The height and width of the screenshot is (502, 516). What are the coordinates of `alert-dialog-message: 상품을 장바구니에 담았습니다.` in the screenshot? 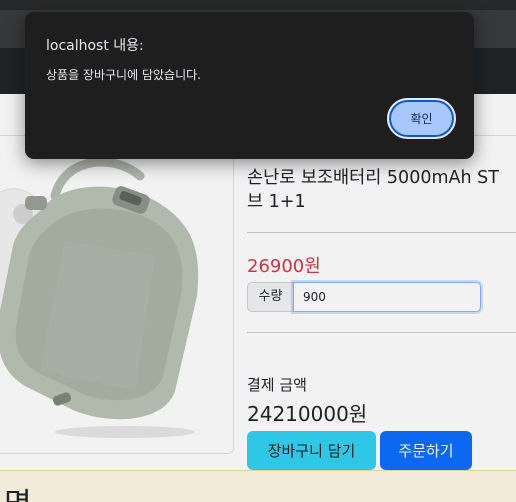 It's located at (123, 75).